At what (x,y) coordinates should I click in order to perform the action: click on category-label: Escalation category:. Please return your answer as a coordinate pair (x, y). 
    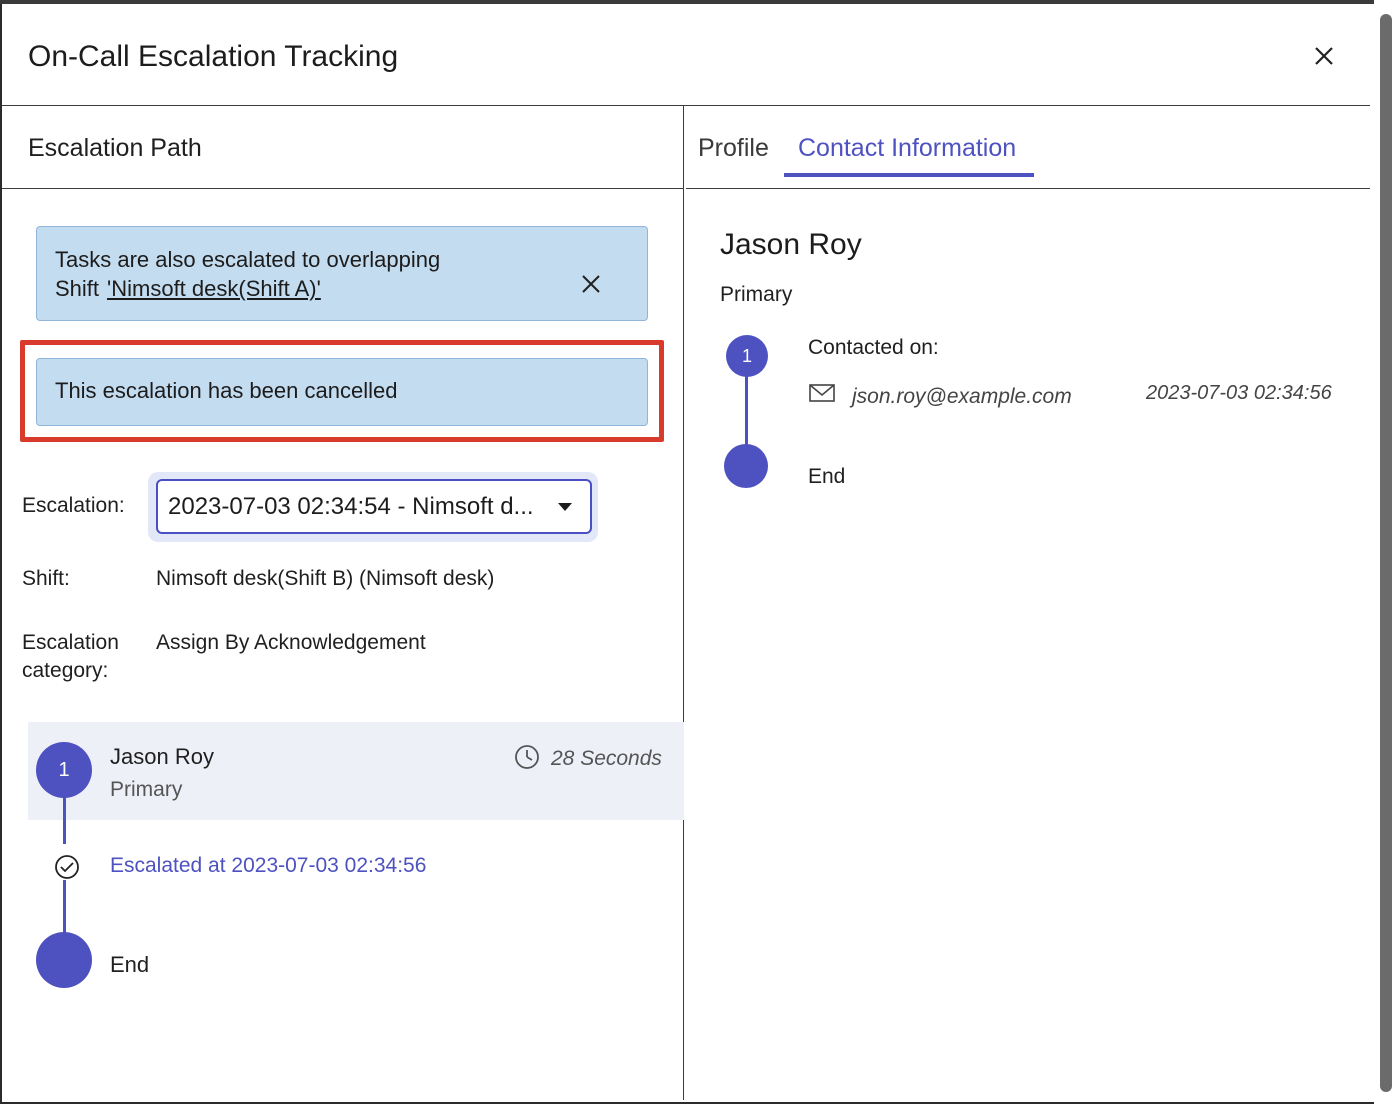
    Looking at the image, I should click on (70, 657).